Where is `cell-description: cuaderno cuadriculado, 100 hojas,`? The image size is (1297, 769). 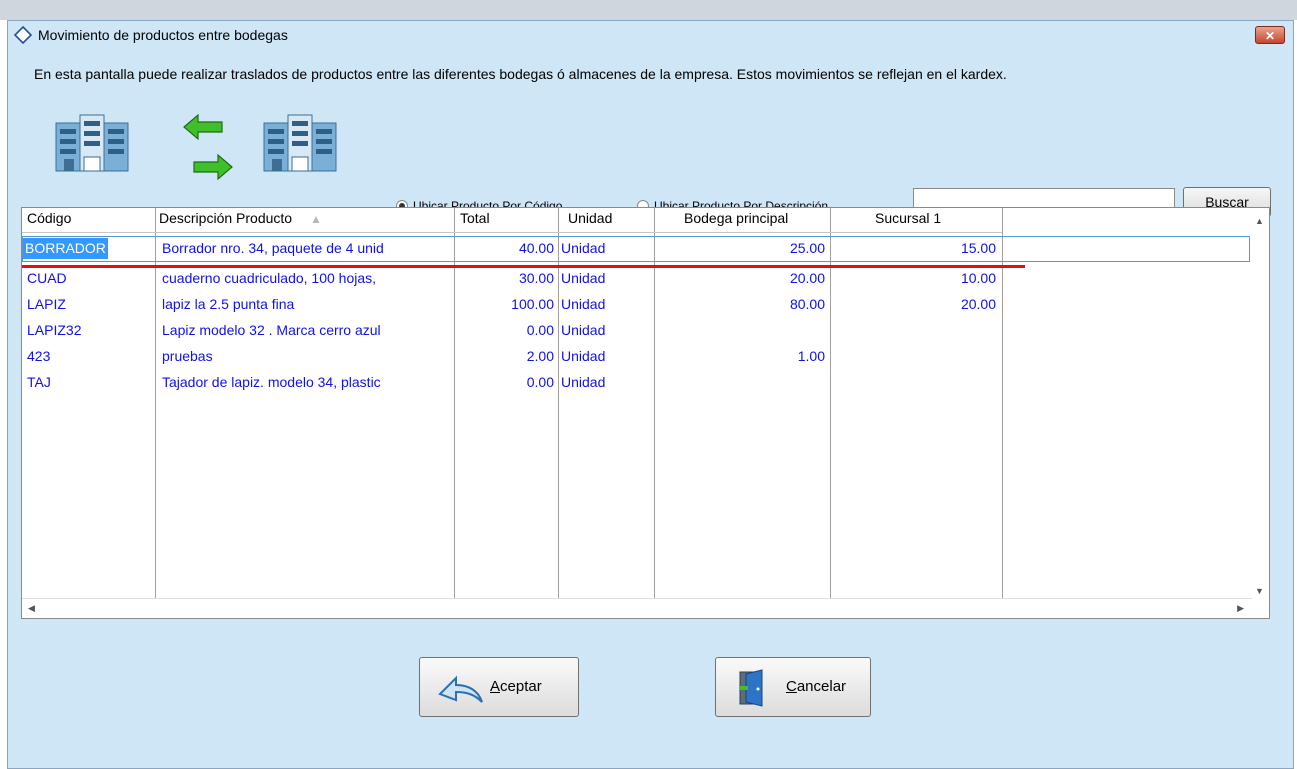
cell-description: cuaderno cuadriculado, 100 hojas, is located at coordinates (269, 278).